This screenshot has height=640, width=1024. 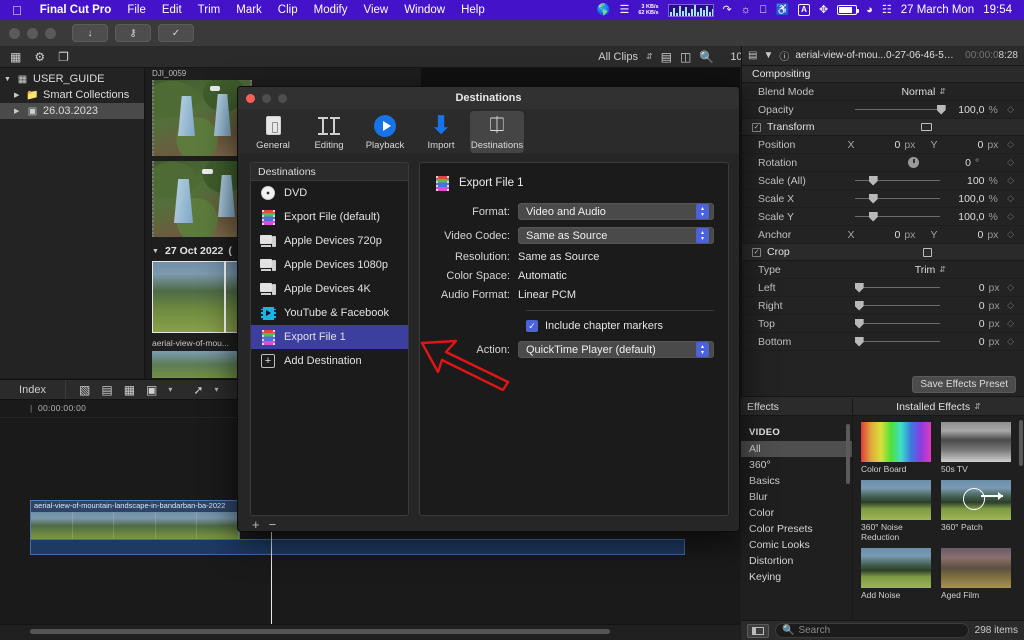 What do you see at coordinates (896, 448) in the screenshot?
I see `effect-item: Color Board` at bounding box center [896, 448].